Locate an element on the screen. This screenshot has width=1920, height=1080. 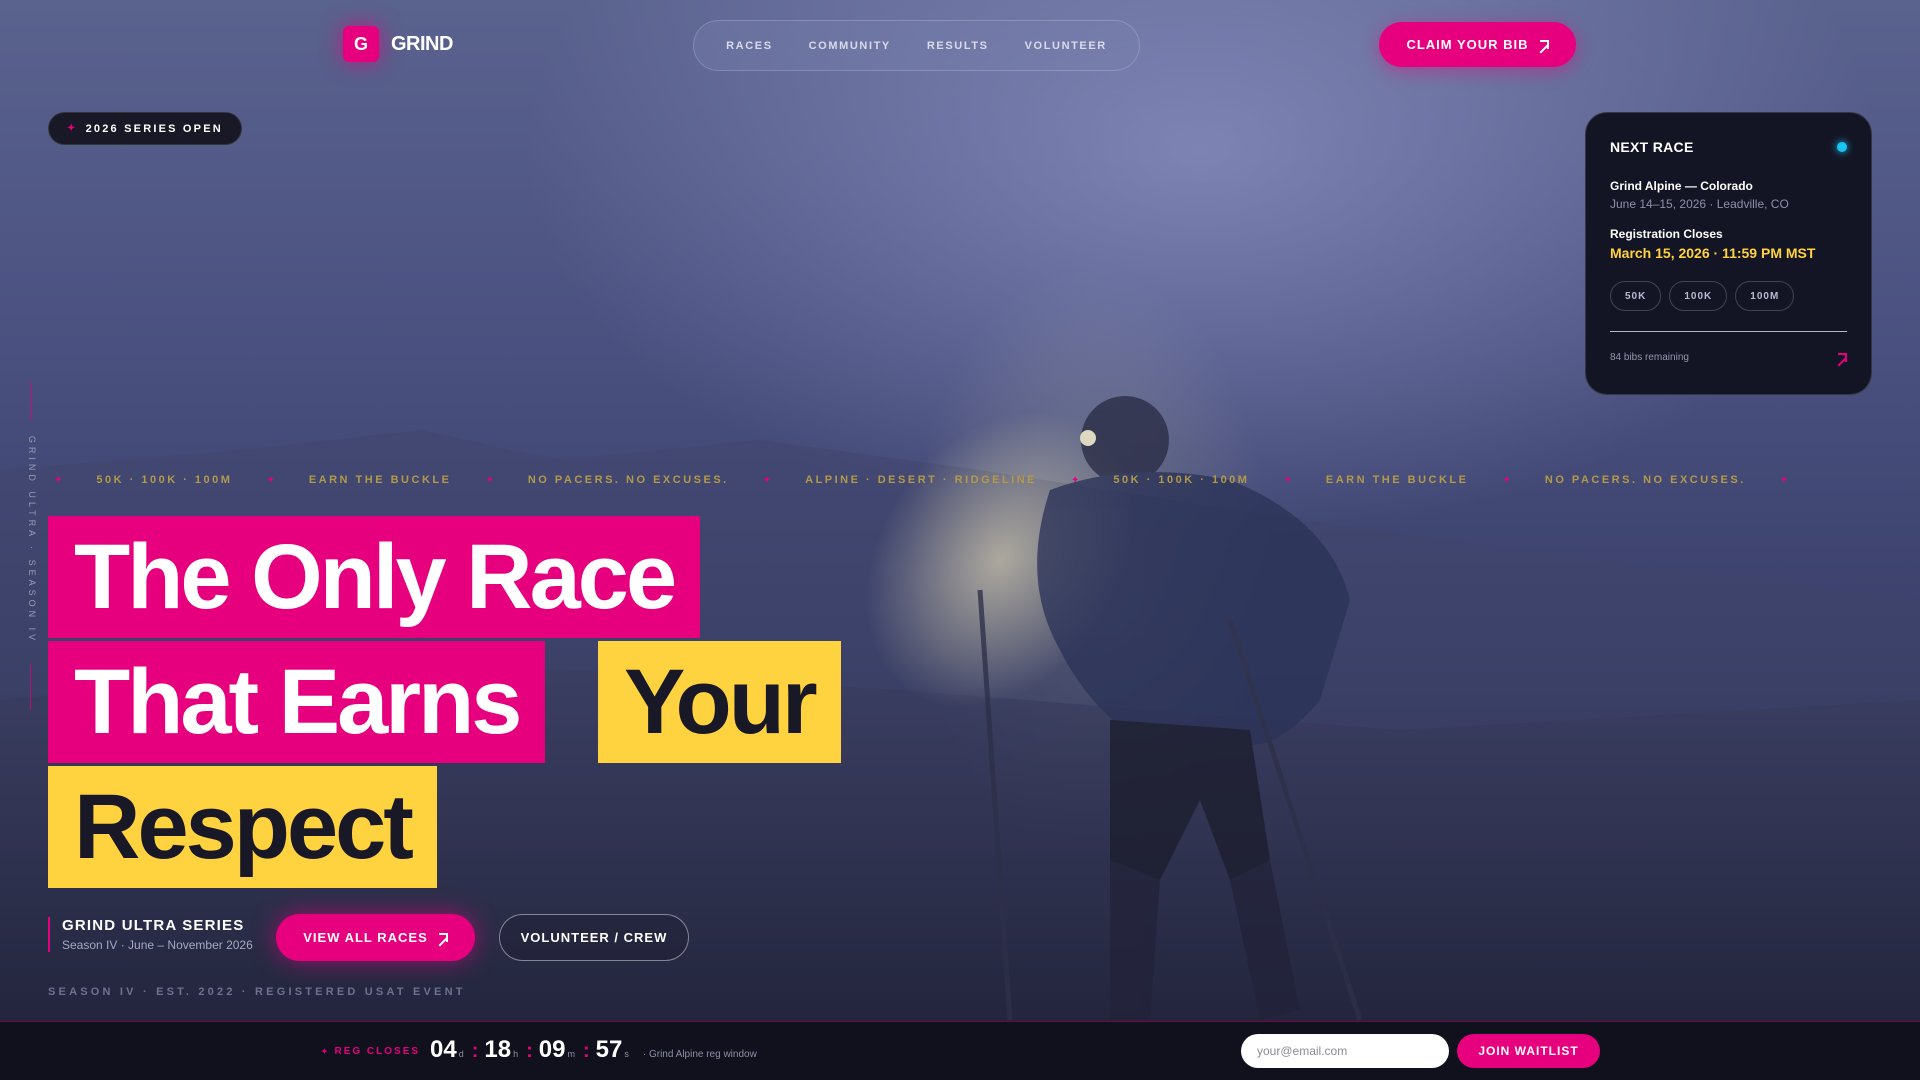
bibs-remaining: 84 bibs remaining is located at coordinates (1649, 357).